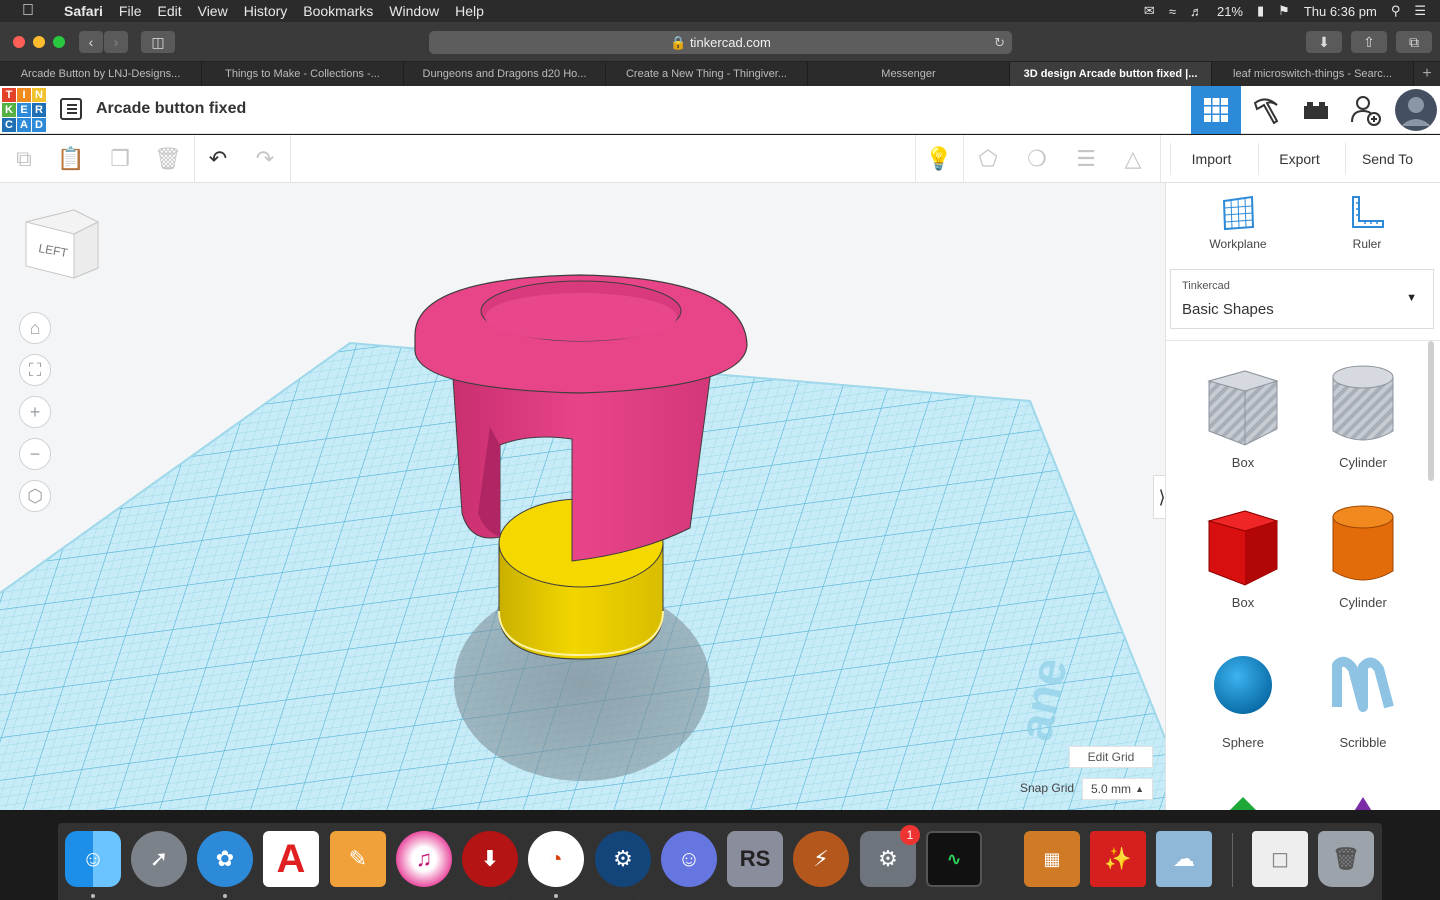  Describe the element at coordinates (213, 11) in the screenshot. I see `menu-view: View` at that location.